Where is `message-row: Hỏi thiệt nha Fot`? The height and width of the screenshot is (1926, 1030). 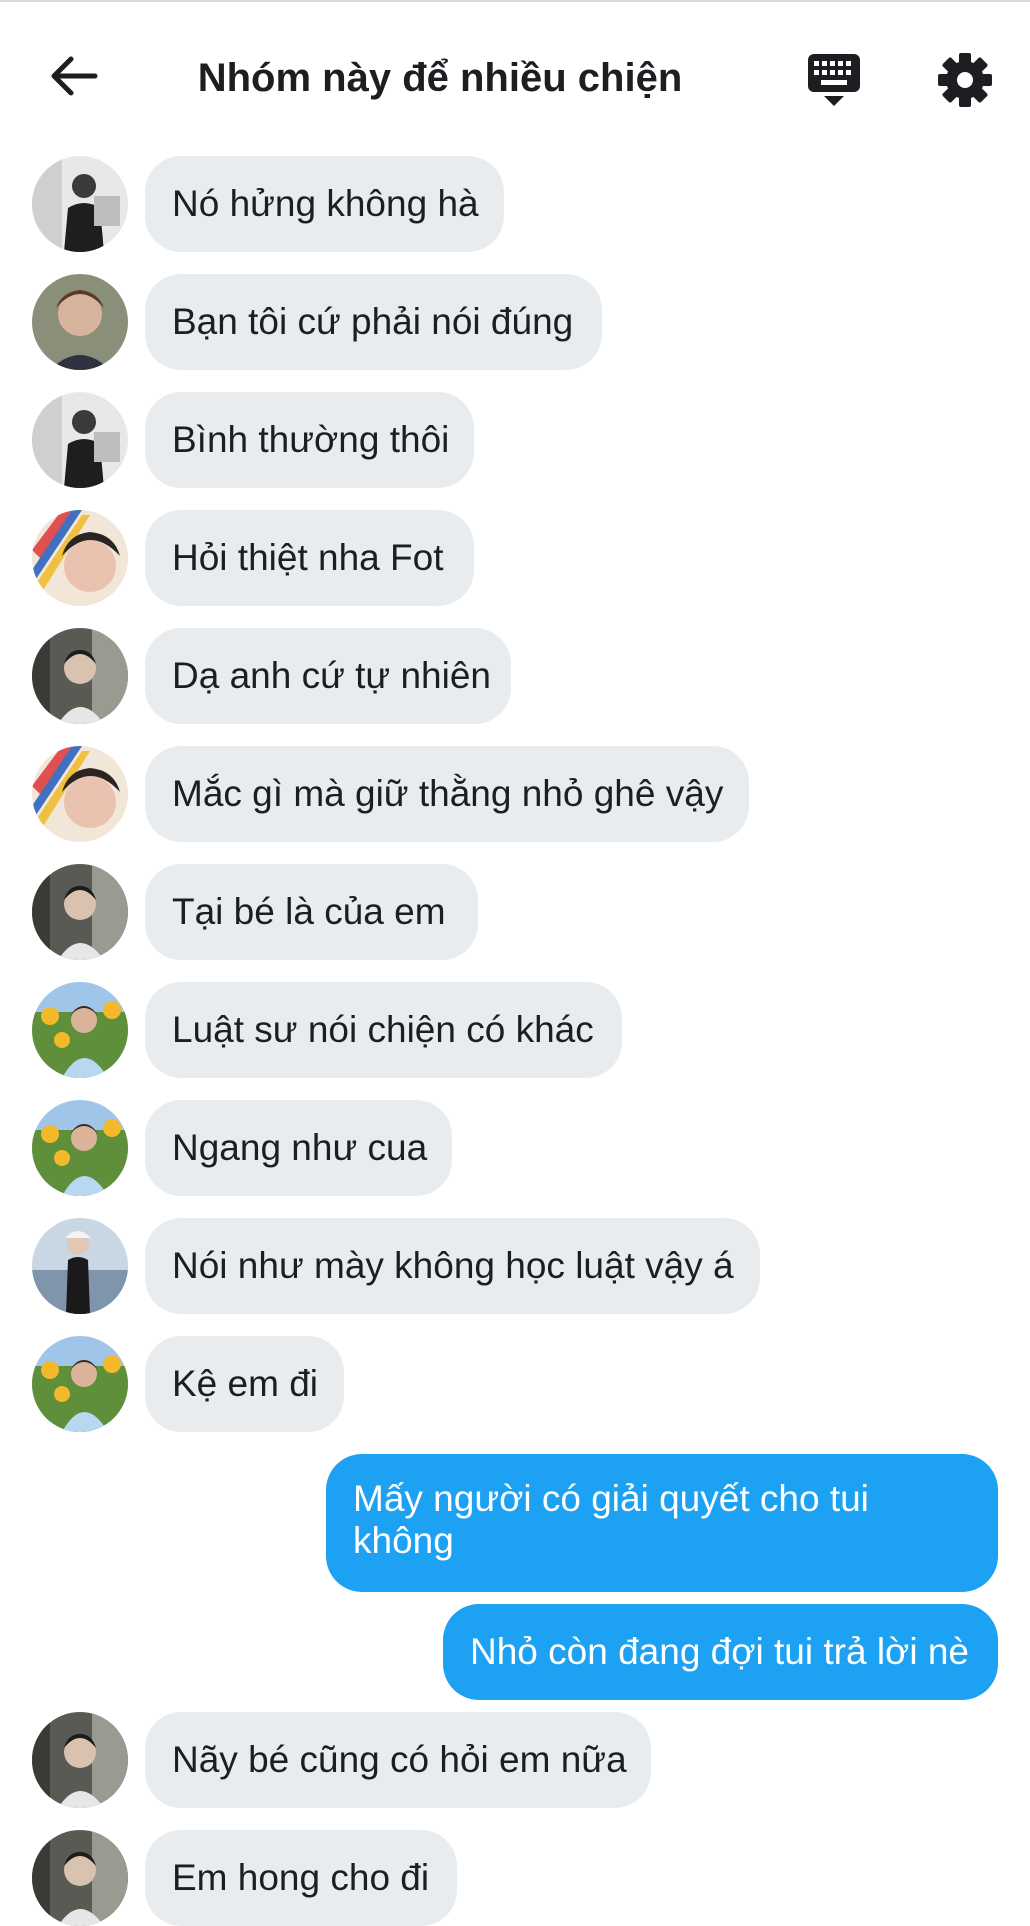 message-row: Hỏi thiệt nha Fot is located at coordinates (515, 558).